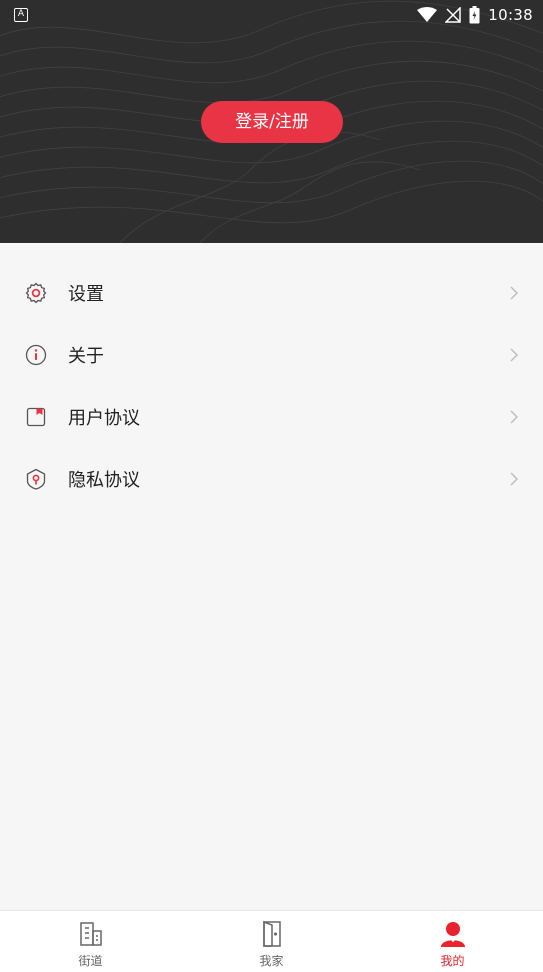 The width and height of the screenshot is (543, 972). What do you see at coordinates (90, 961) in the screenshot?
I see `tab-label: 街道` at bounding box center [90, 961].